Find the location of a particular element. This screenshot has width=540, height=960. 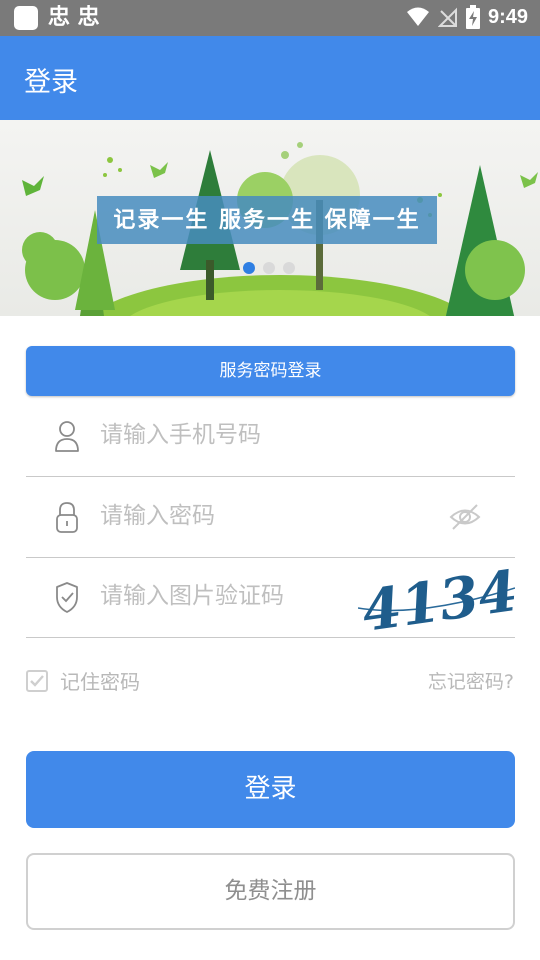

notification-app-glyphs: 忠 忠 is located at coordinates (74, 17).